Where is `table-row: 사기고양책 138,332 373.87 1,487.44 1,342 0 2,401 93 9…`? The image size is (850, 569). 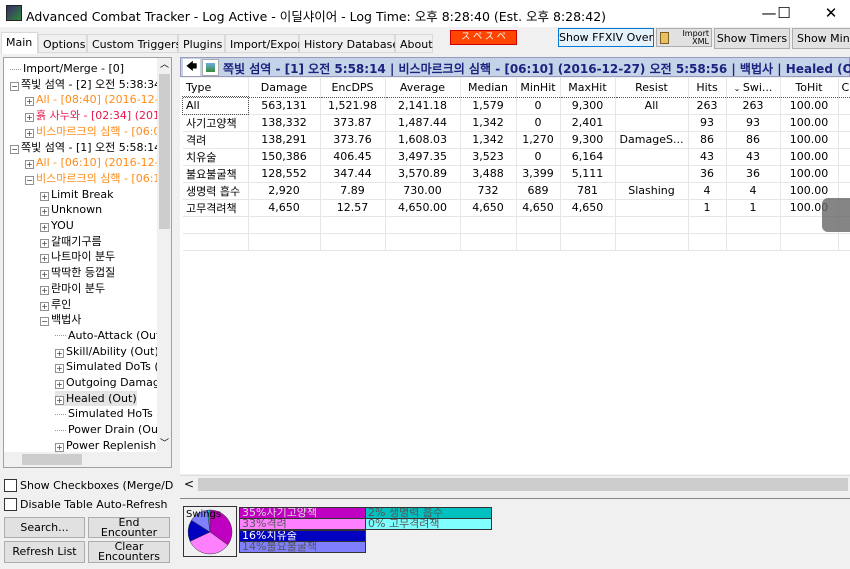
table-row: 사기고양책 138,332 373.87 1,487.44 1,342 0 2,401 93 9… is located at coordinates (516, 123).